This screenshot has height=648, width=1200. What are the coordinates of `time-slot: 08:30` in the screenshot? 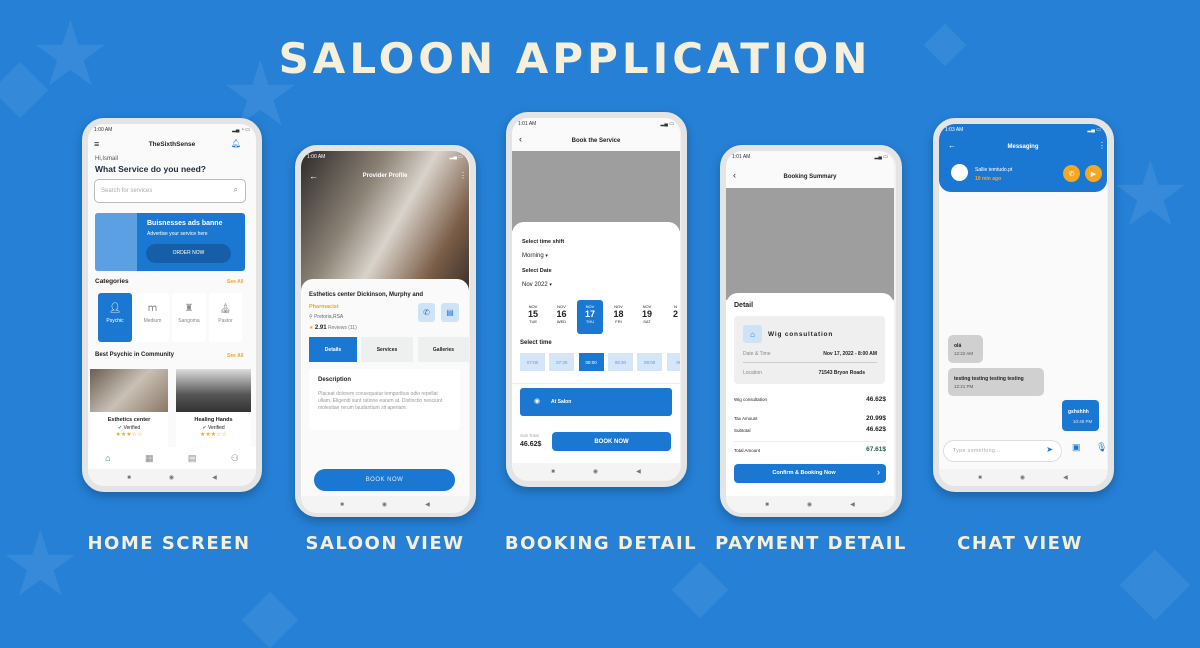 It's located at (620, 362).